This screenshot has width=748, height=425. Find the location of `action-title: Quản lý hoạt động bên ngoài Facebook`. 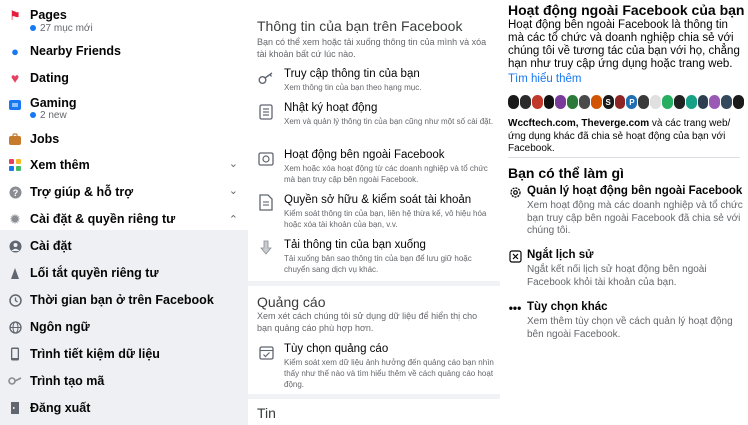

action-title: Quản lý hoạt động bên ngoài Facebook is located at coordinates (635, 191).